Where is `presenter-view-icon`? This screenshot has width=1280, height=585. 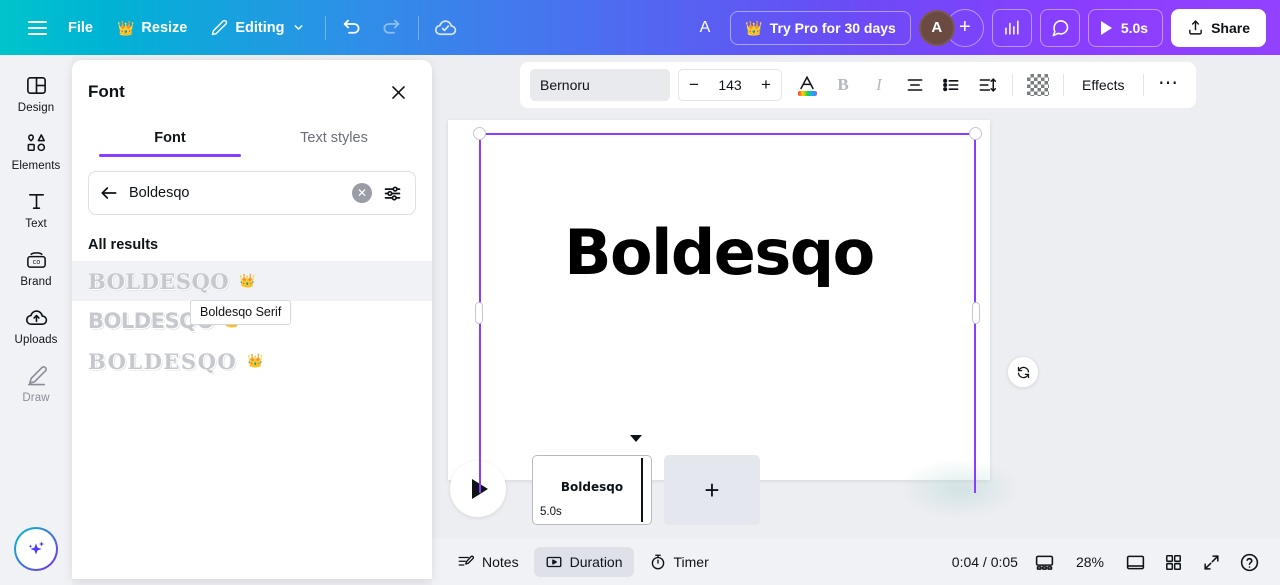 presenter-view-icon is located at coordinates (1045, 562).